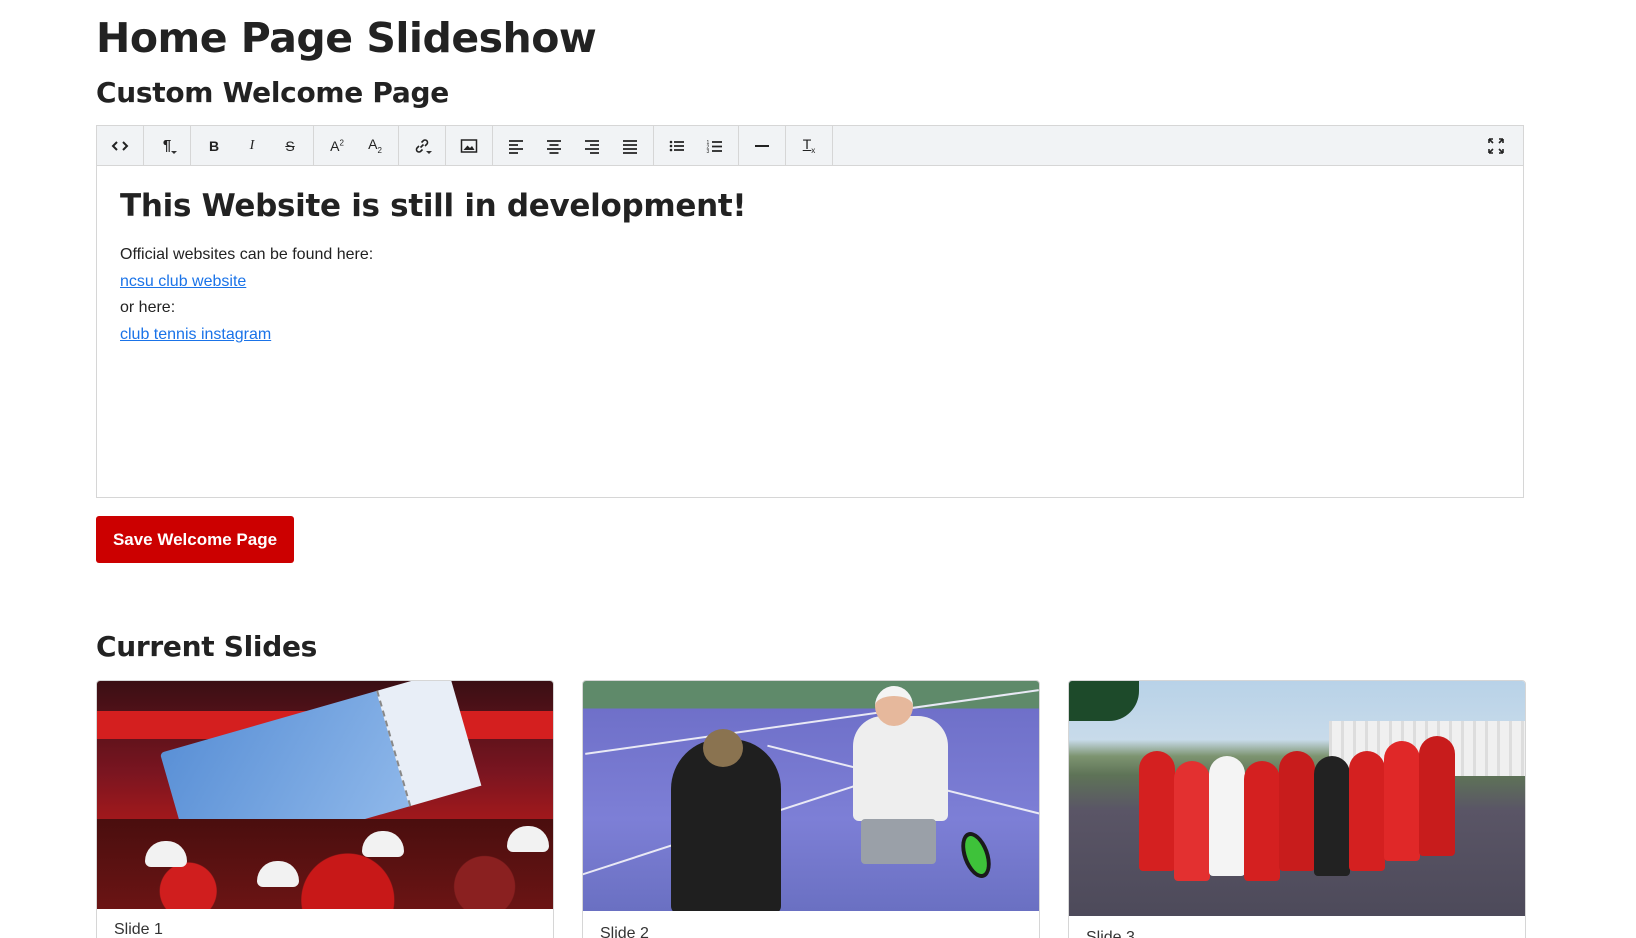 This screenshot has width=1636, height=938. I want to click on align-left-icon, so click(516, 146).